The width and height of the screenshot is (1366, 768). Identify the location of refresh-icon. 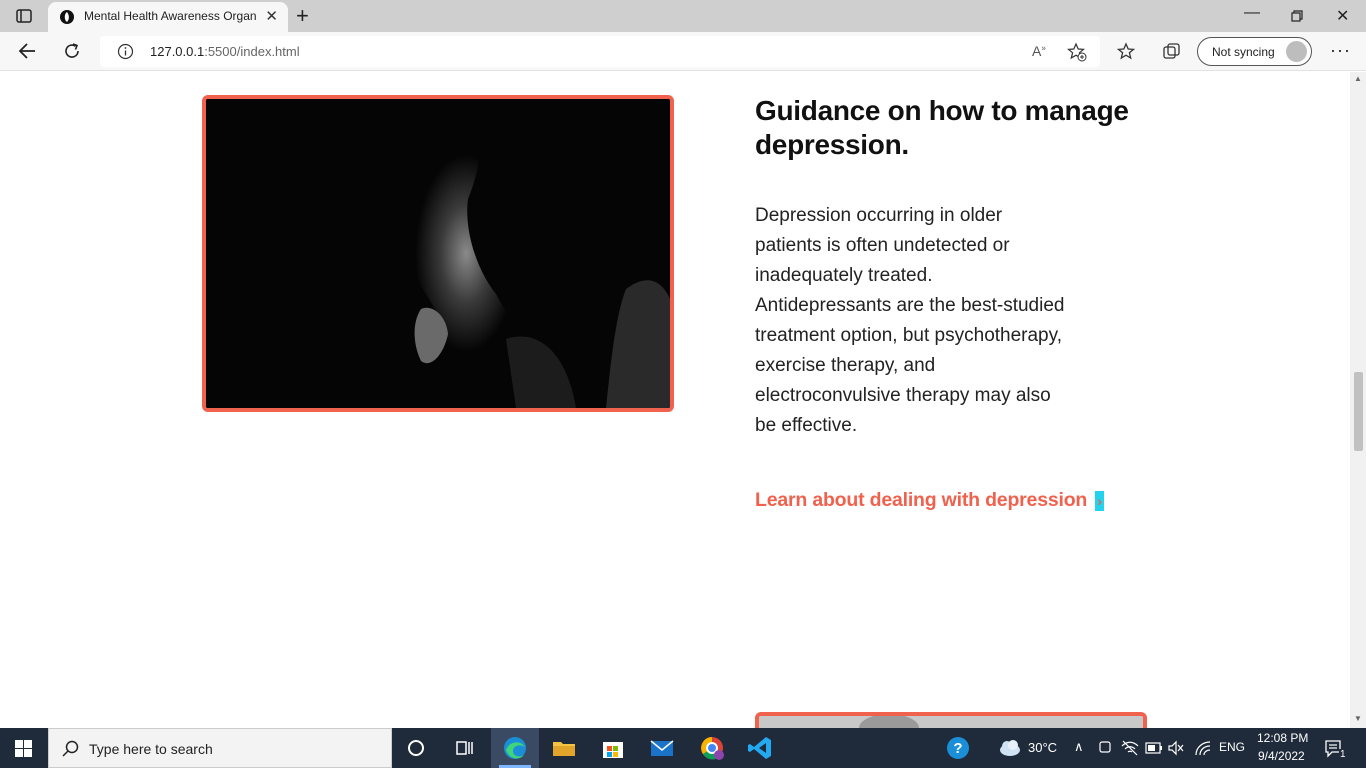
(72, 51).